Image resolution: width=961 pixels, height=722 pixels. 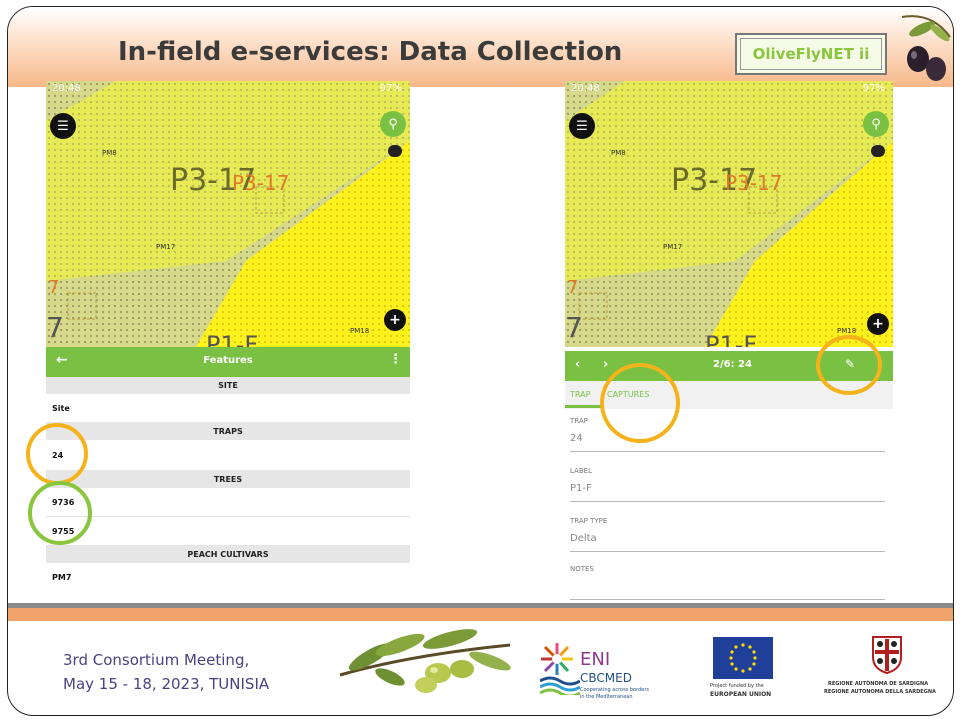 I want to click on olive-branch-image, so click(x=425, y=661).